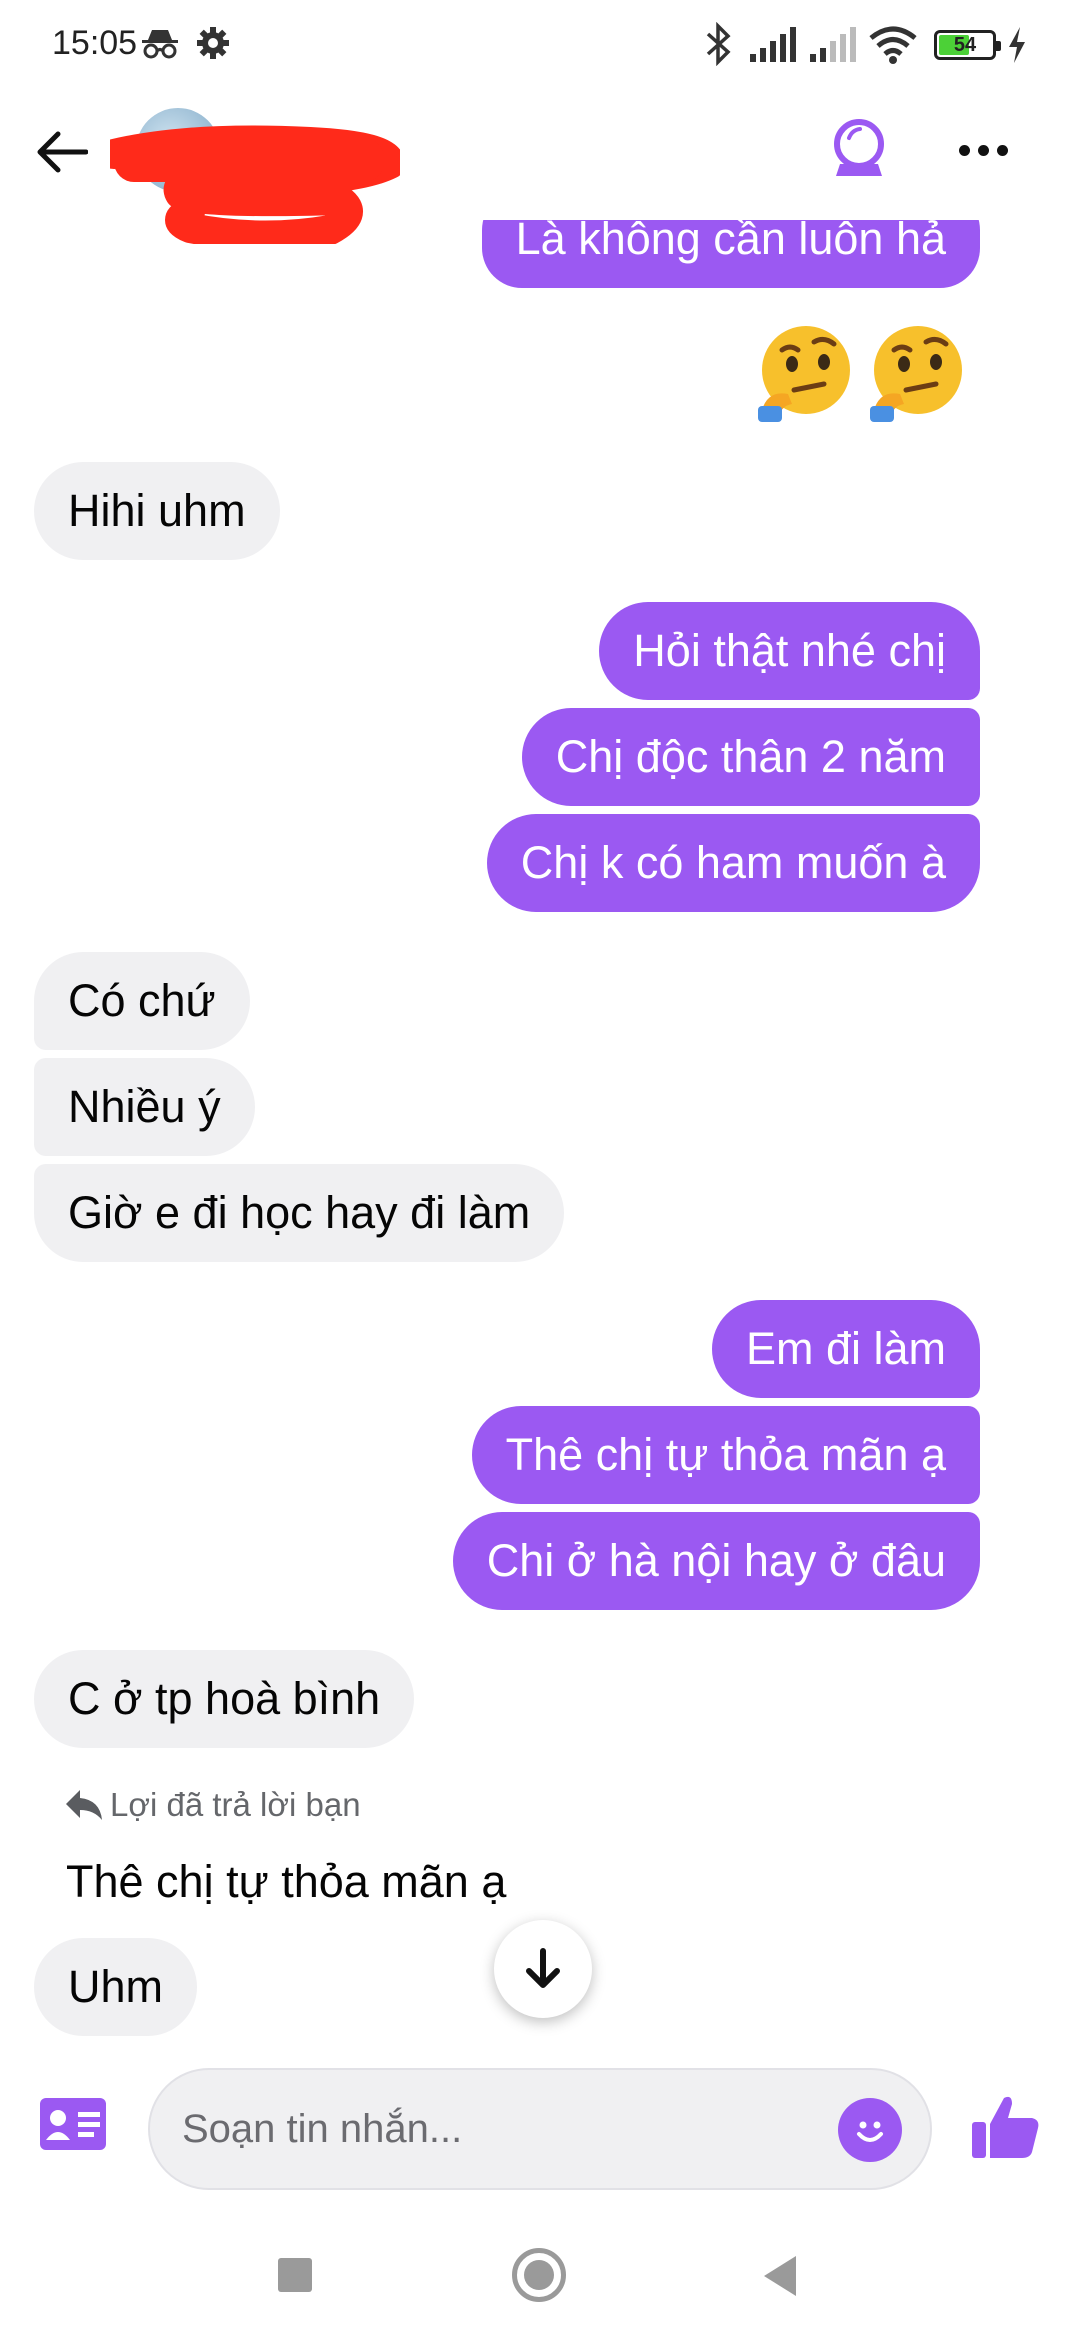 This screenshot has height=2340, width=1080. Describe the element at coordinates (716, 1561) in the screenshot. I see `message-bubble-outgoing: Chi ở hà nội hay ở đâu` at that location.